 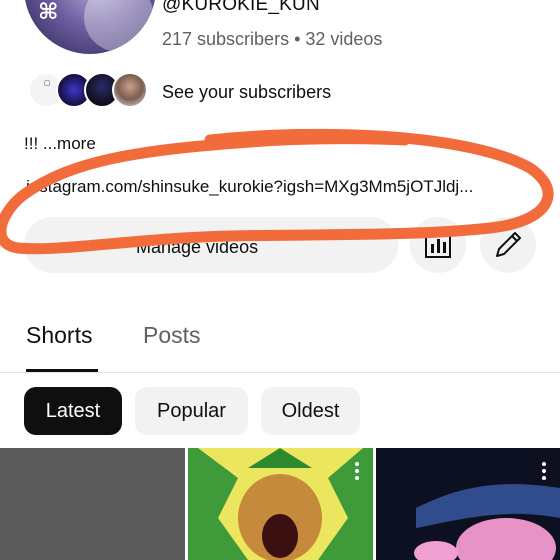 What do you see at coordinates (130, 90) in the screenshot?
I see `subscriber-avatar` at bounding box center [130, 90].